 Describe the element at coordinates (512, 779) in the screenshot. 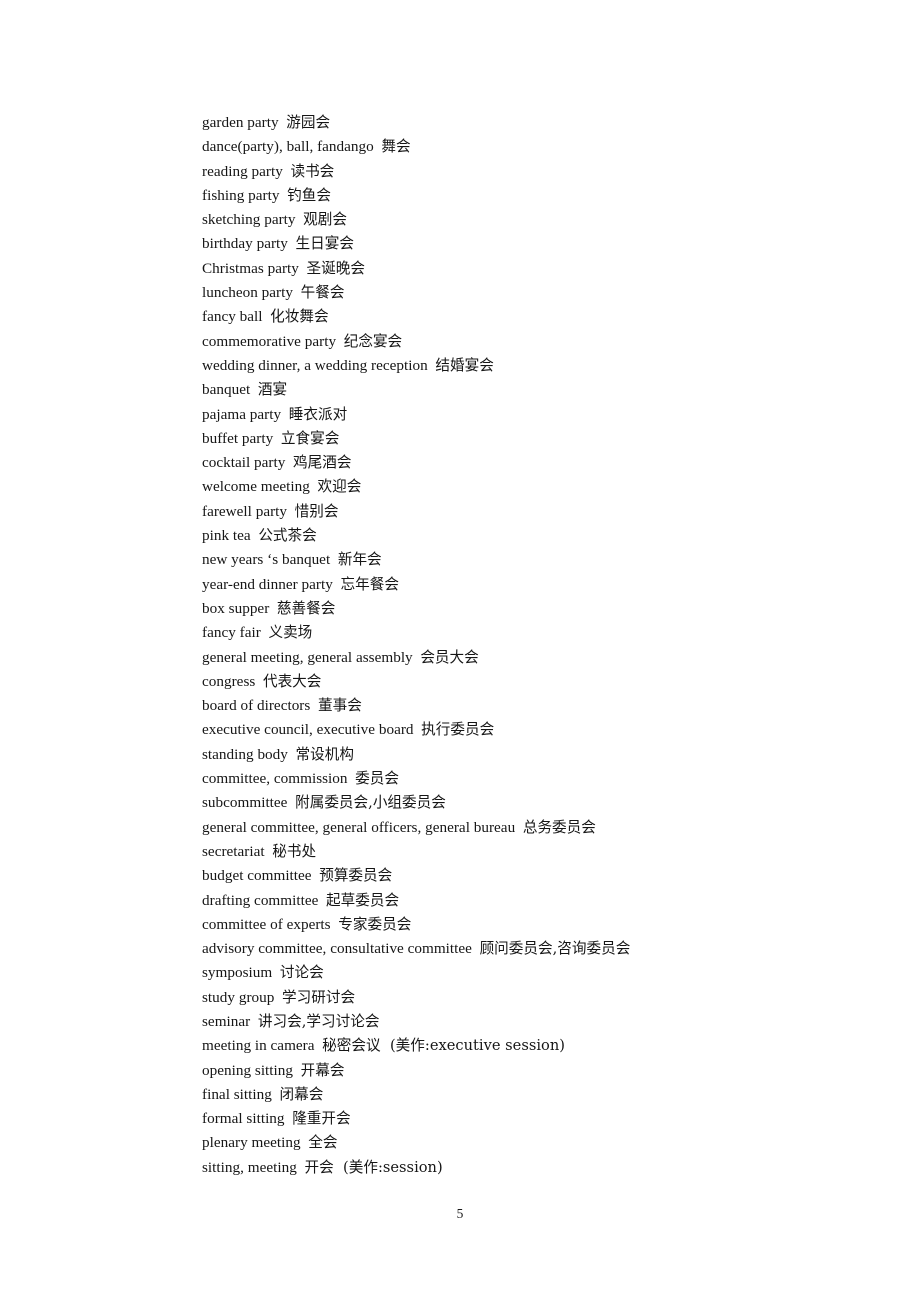

I see `glossary-entry: committee, commission 委员会` at that location.